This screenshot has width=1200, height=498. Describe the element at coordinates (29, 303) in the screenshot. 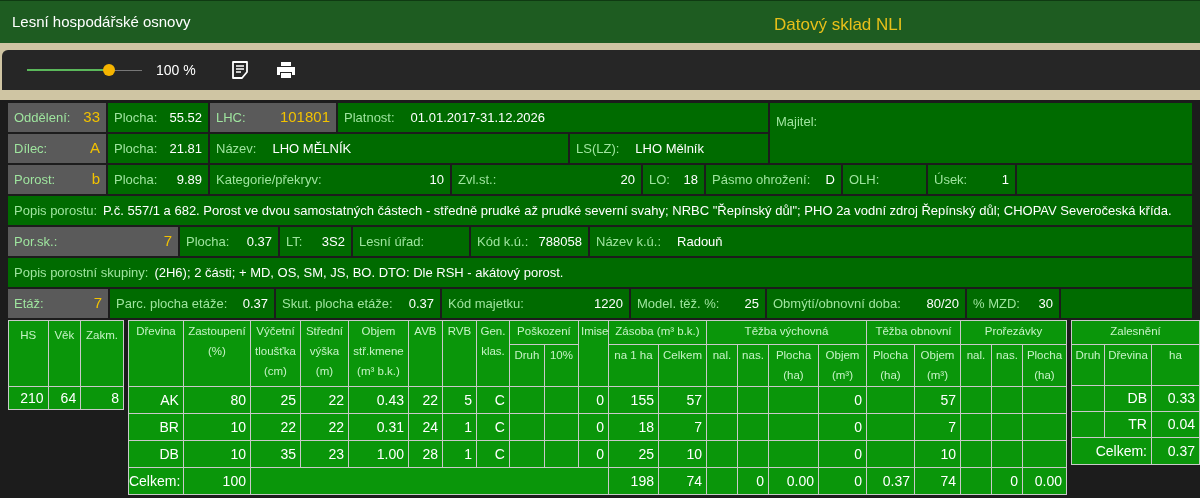

I see `field-label: Etáž:` at that location.